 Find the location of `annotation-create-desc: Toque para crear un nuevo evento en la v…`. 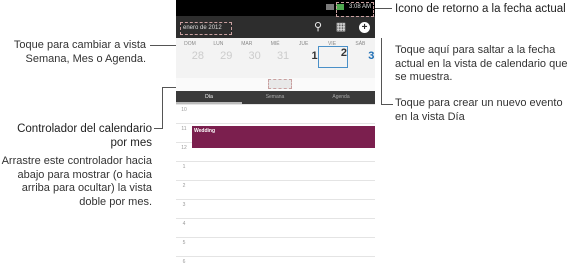

annotation-create-desc: Toque para crear un nuevo evento en la v… is located at coordinates (479, 110).